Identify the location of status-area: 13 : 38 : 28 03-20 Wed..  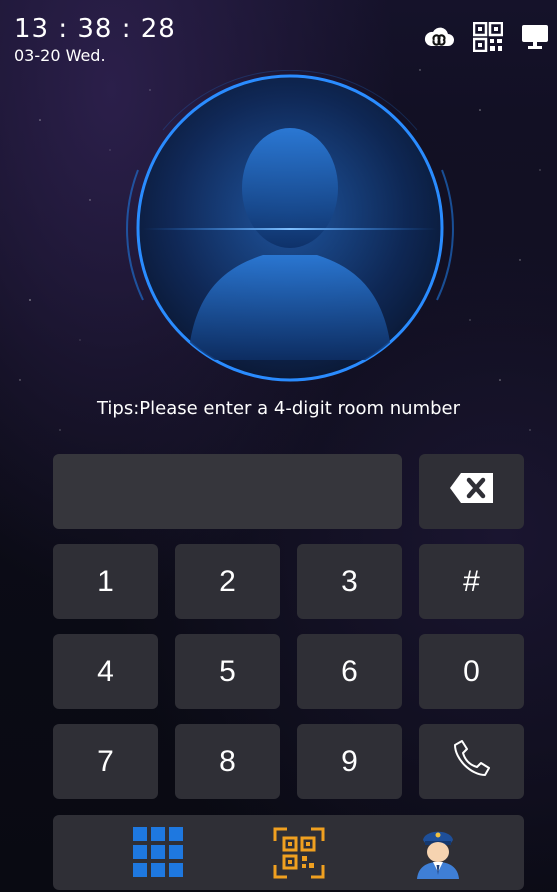
(95, 39).